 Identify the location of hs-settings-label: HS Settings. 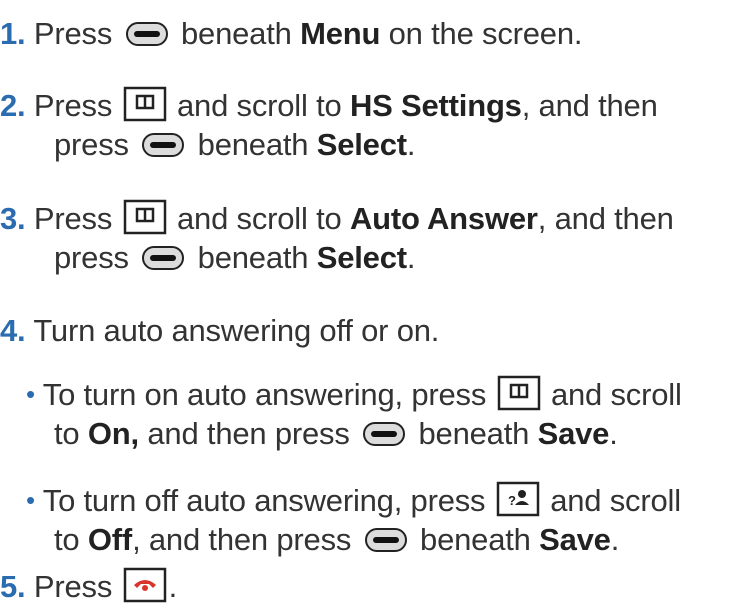
(435, 105).